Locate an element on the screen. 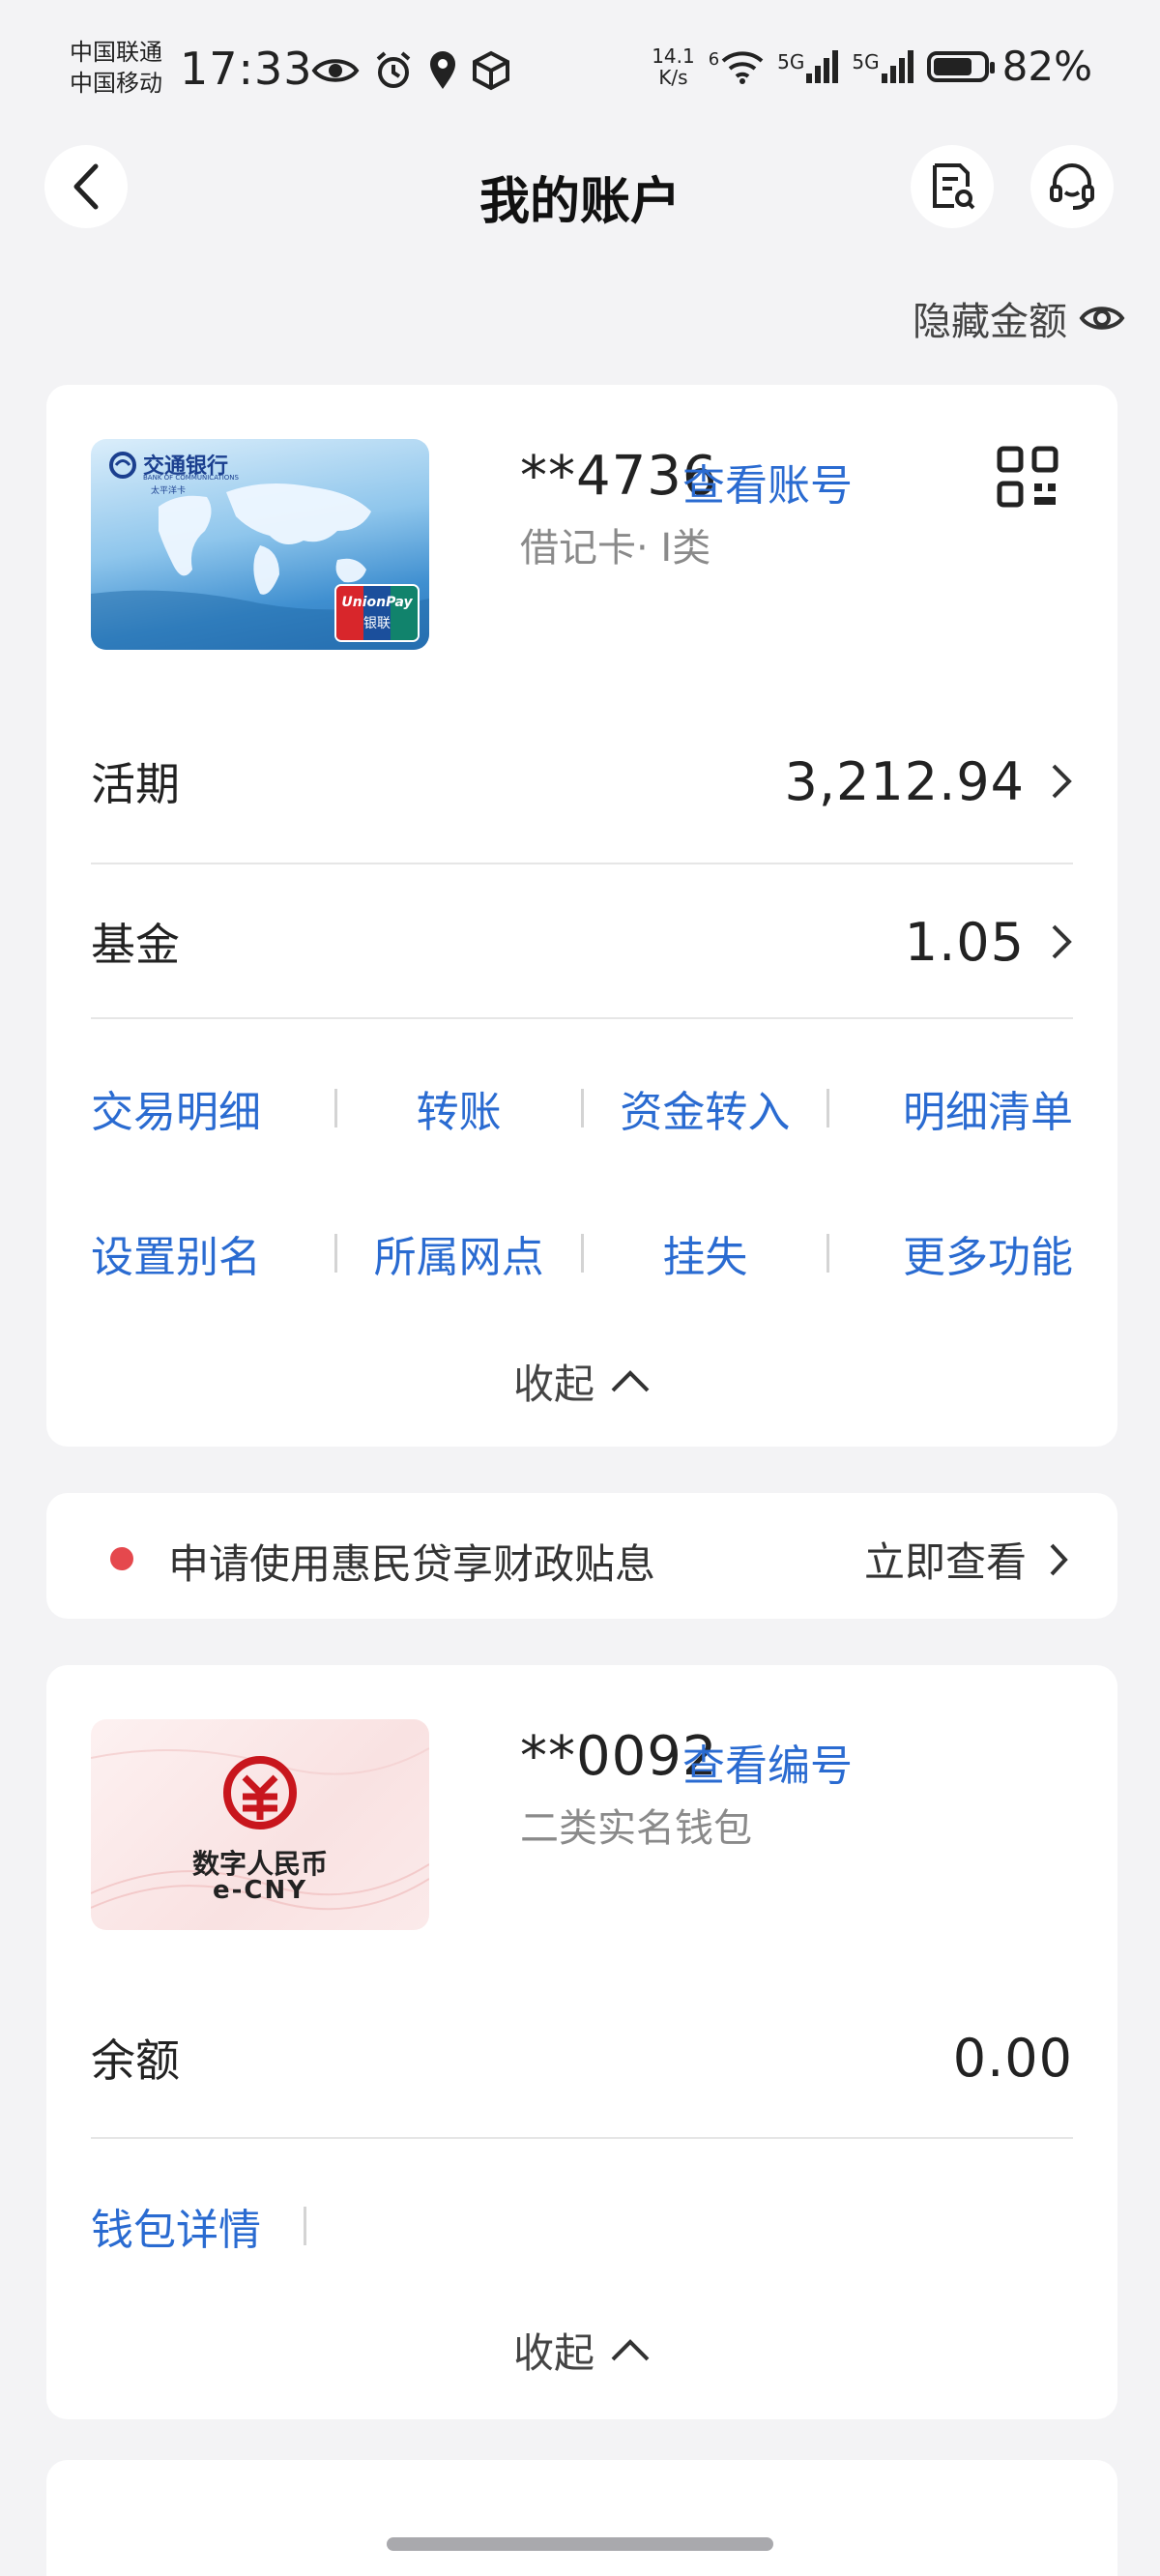  ecny-card-image: 数字人民币 e-CNY is located at coordinates (260, 1824).